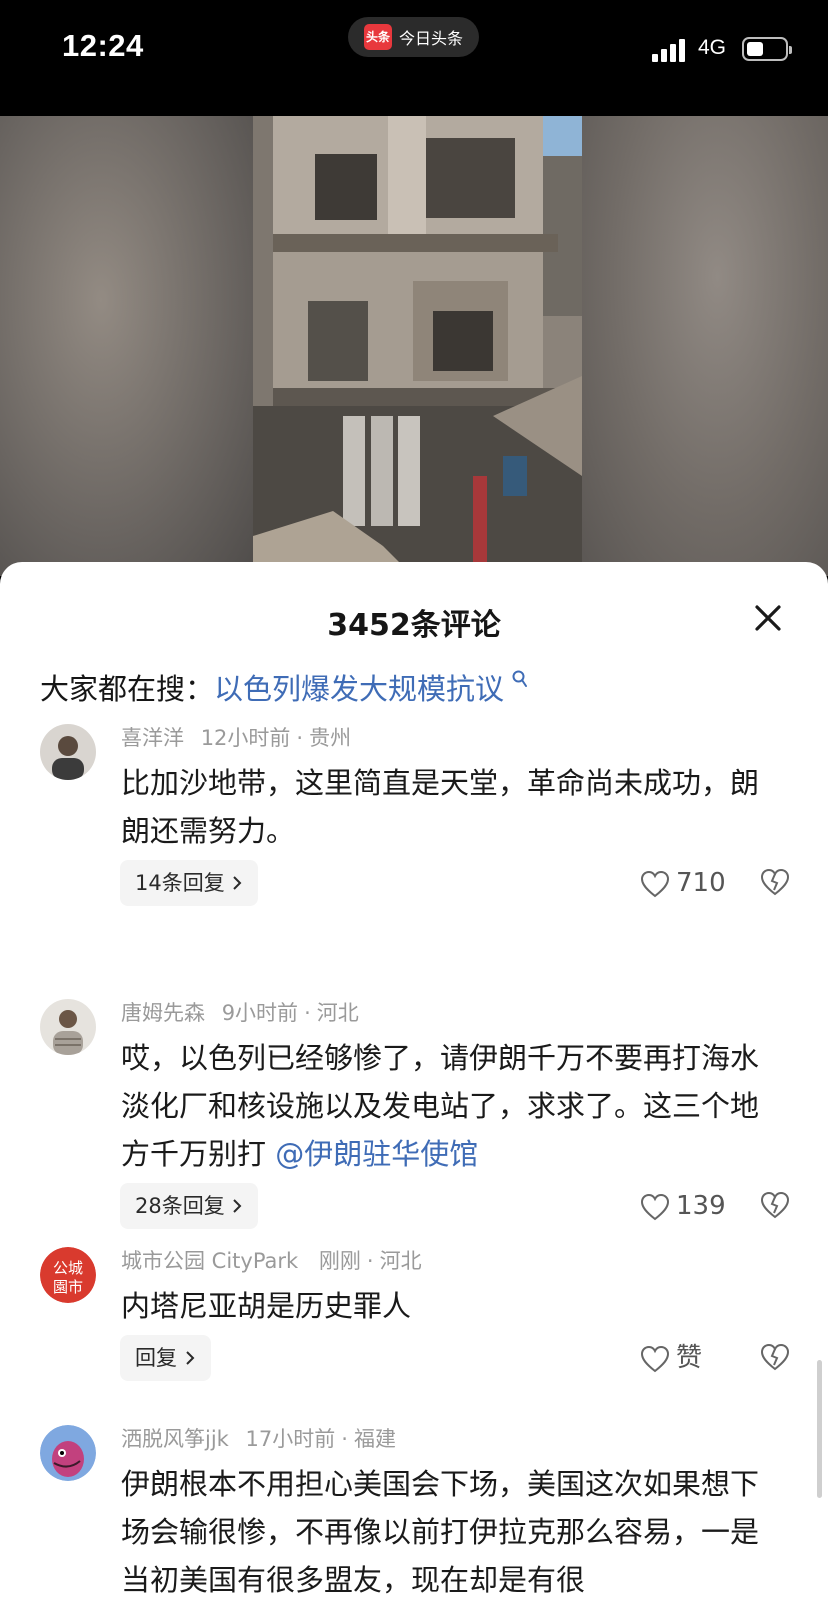 The image size is (828, 1613). What do you see at coordinates (768, 618) in the screenshot?
I see `close-icon` at bounding box center [768, 618].